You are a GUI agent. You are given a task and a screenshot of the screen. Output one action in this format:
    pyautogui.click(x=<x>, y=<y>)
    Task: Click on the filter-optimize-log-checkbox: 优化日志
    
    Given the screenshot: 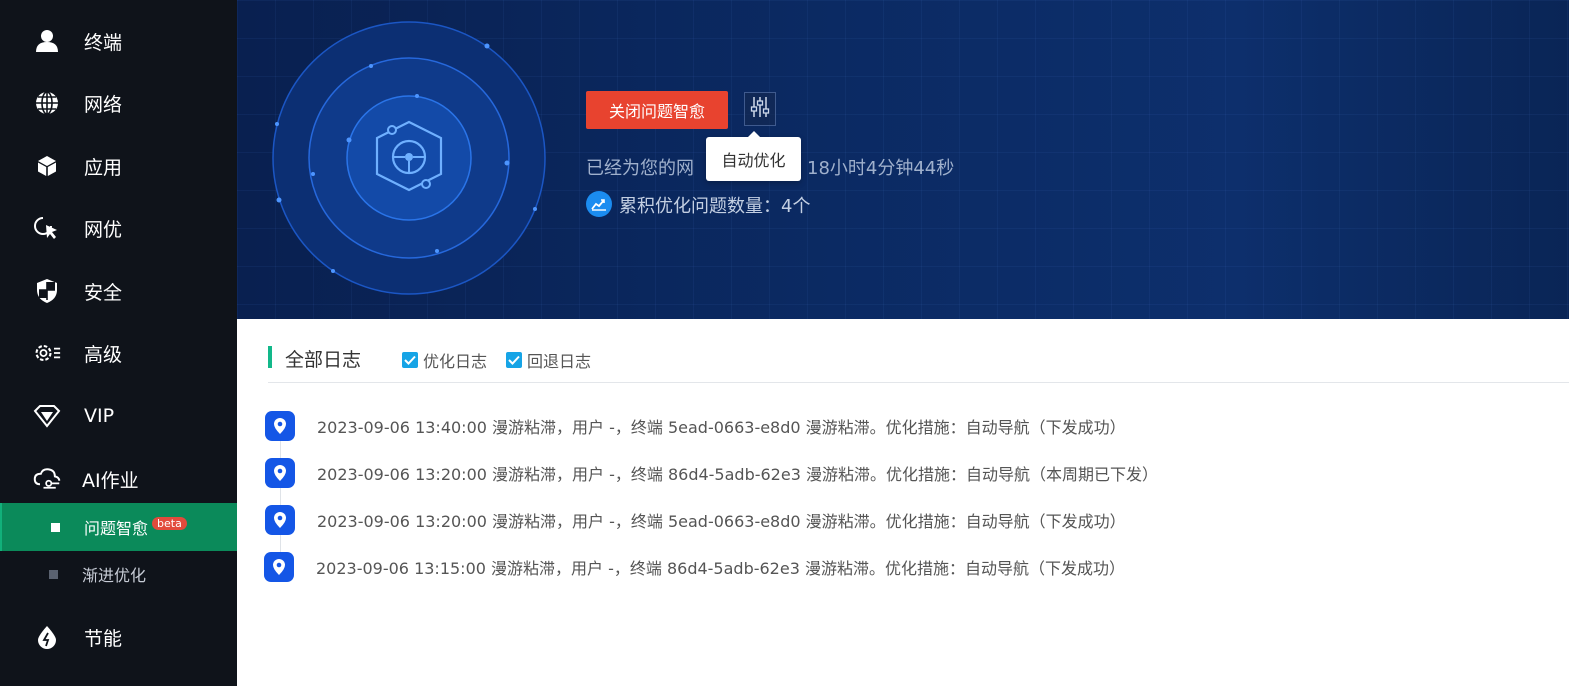 What is the action you would take?
    pyautogui.click(x=444, y=360)
    